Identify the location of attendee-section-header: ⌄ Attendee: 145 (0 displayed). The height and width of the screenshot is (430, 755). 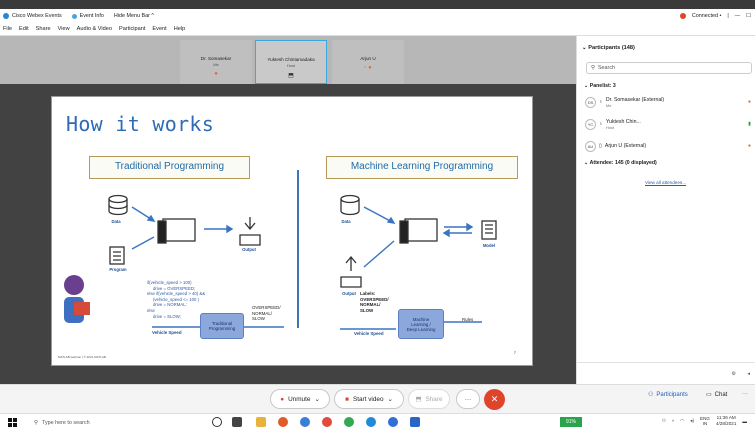
(620, 163).